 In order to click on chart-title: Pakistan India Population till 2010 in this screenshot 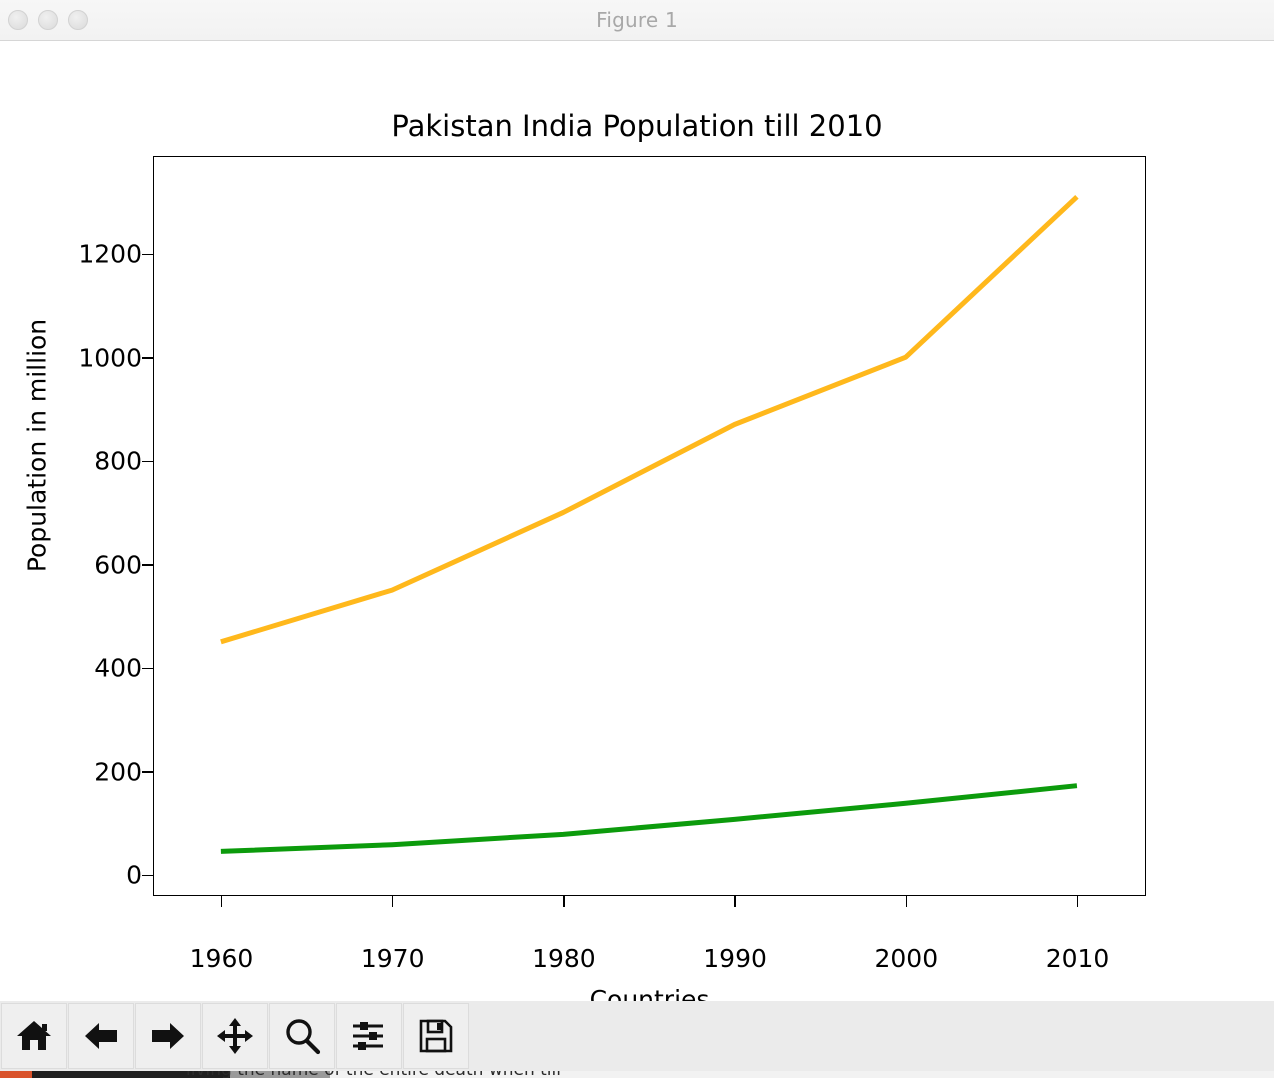, I will do `click(637, 126)`.